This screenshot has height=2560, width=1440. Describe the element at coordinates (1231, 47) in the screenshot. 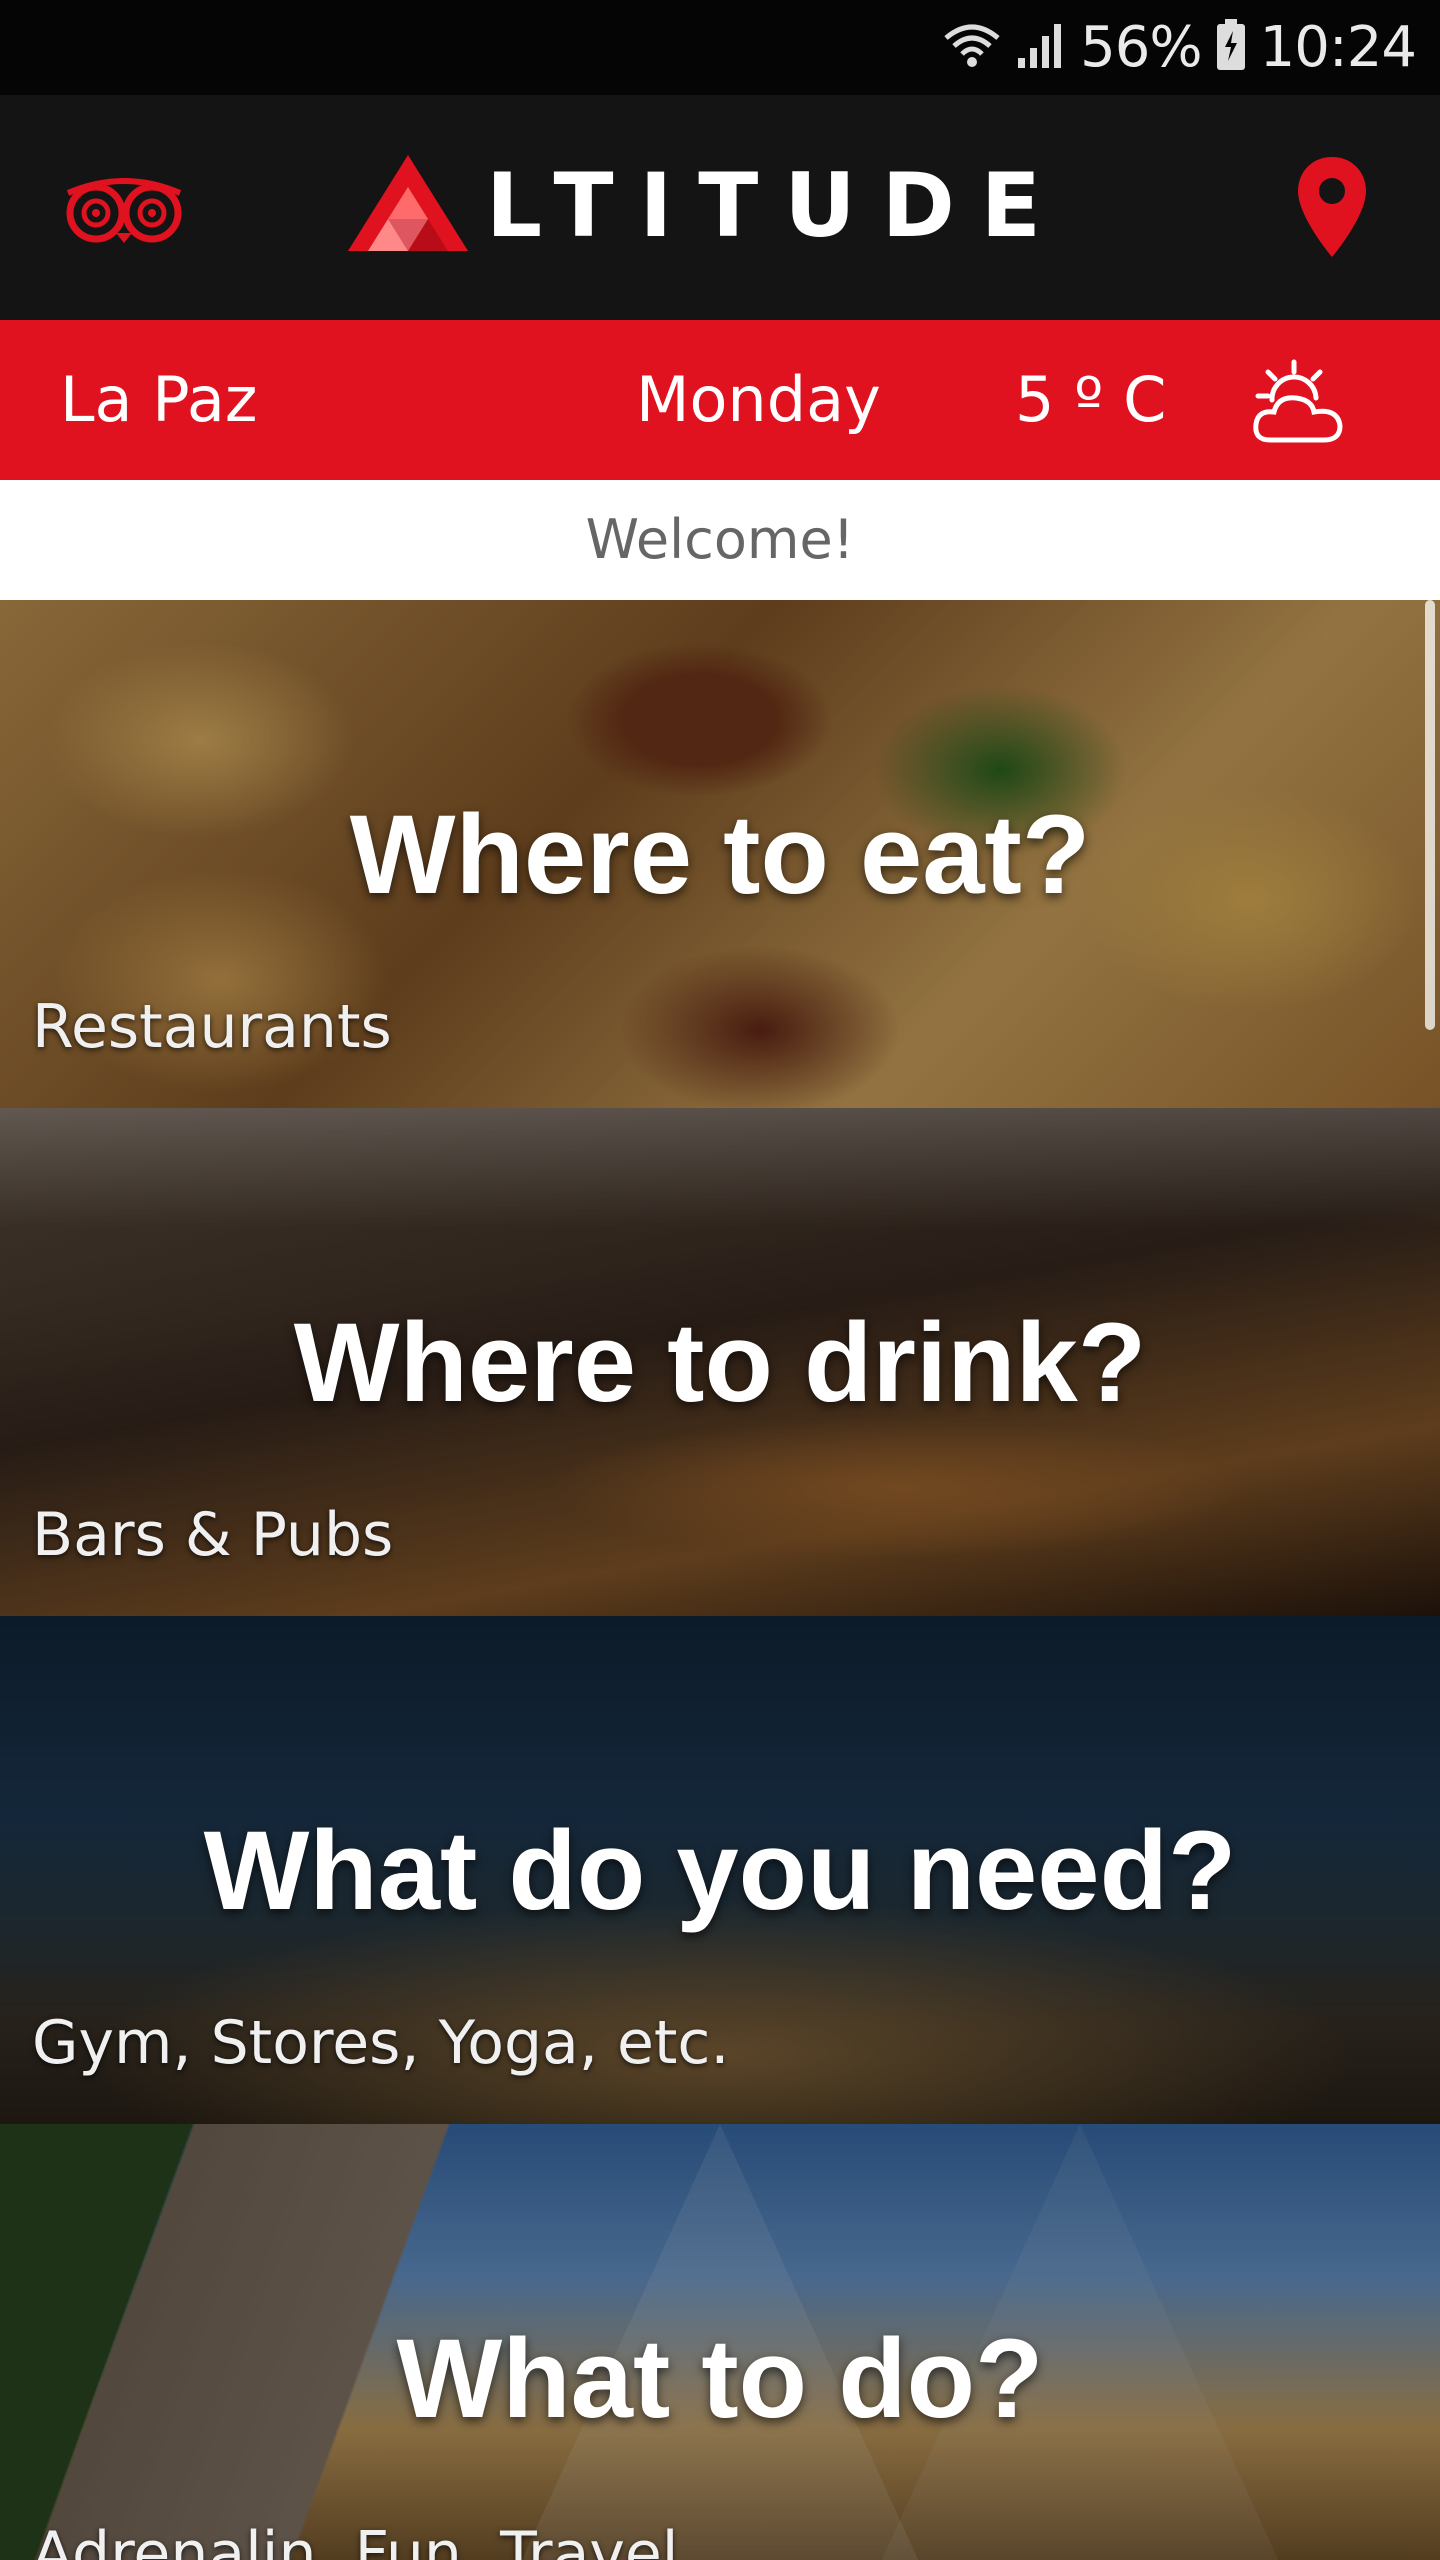

I see `battery-icon` at that location.